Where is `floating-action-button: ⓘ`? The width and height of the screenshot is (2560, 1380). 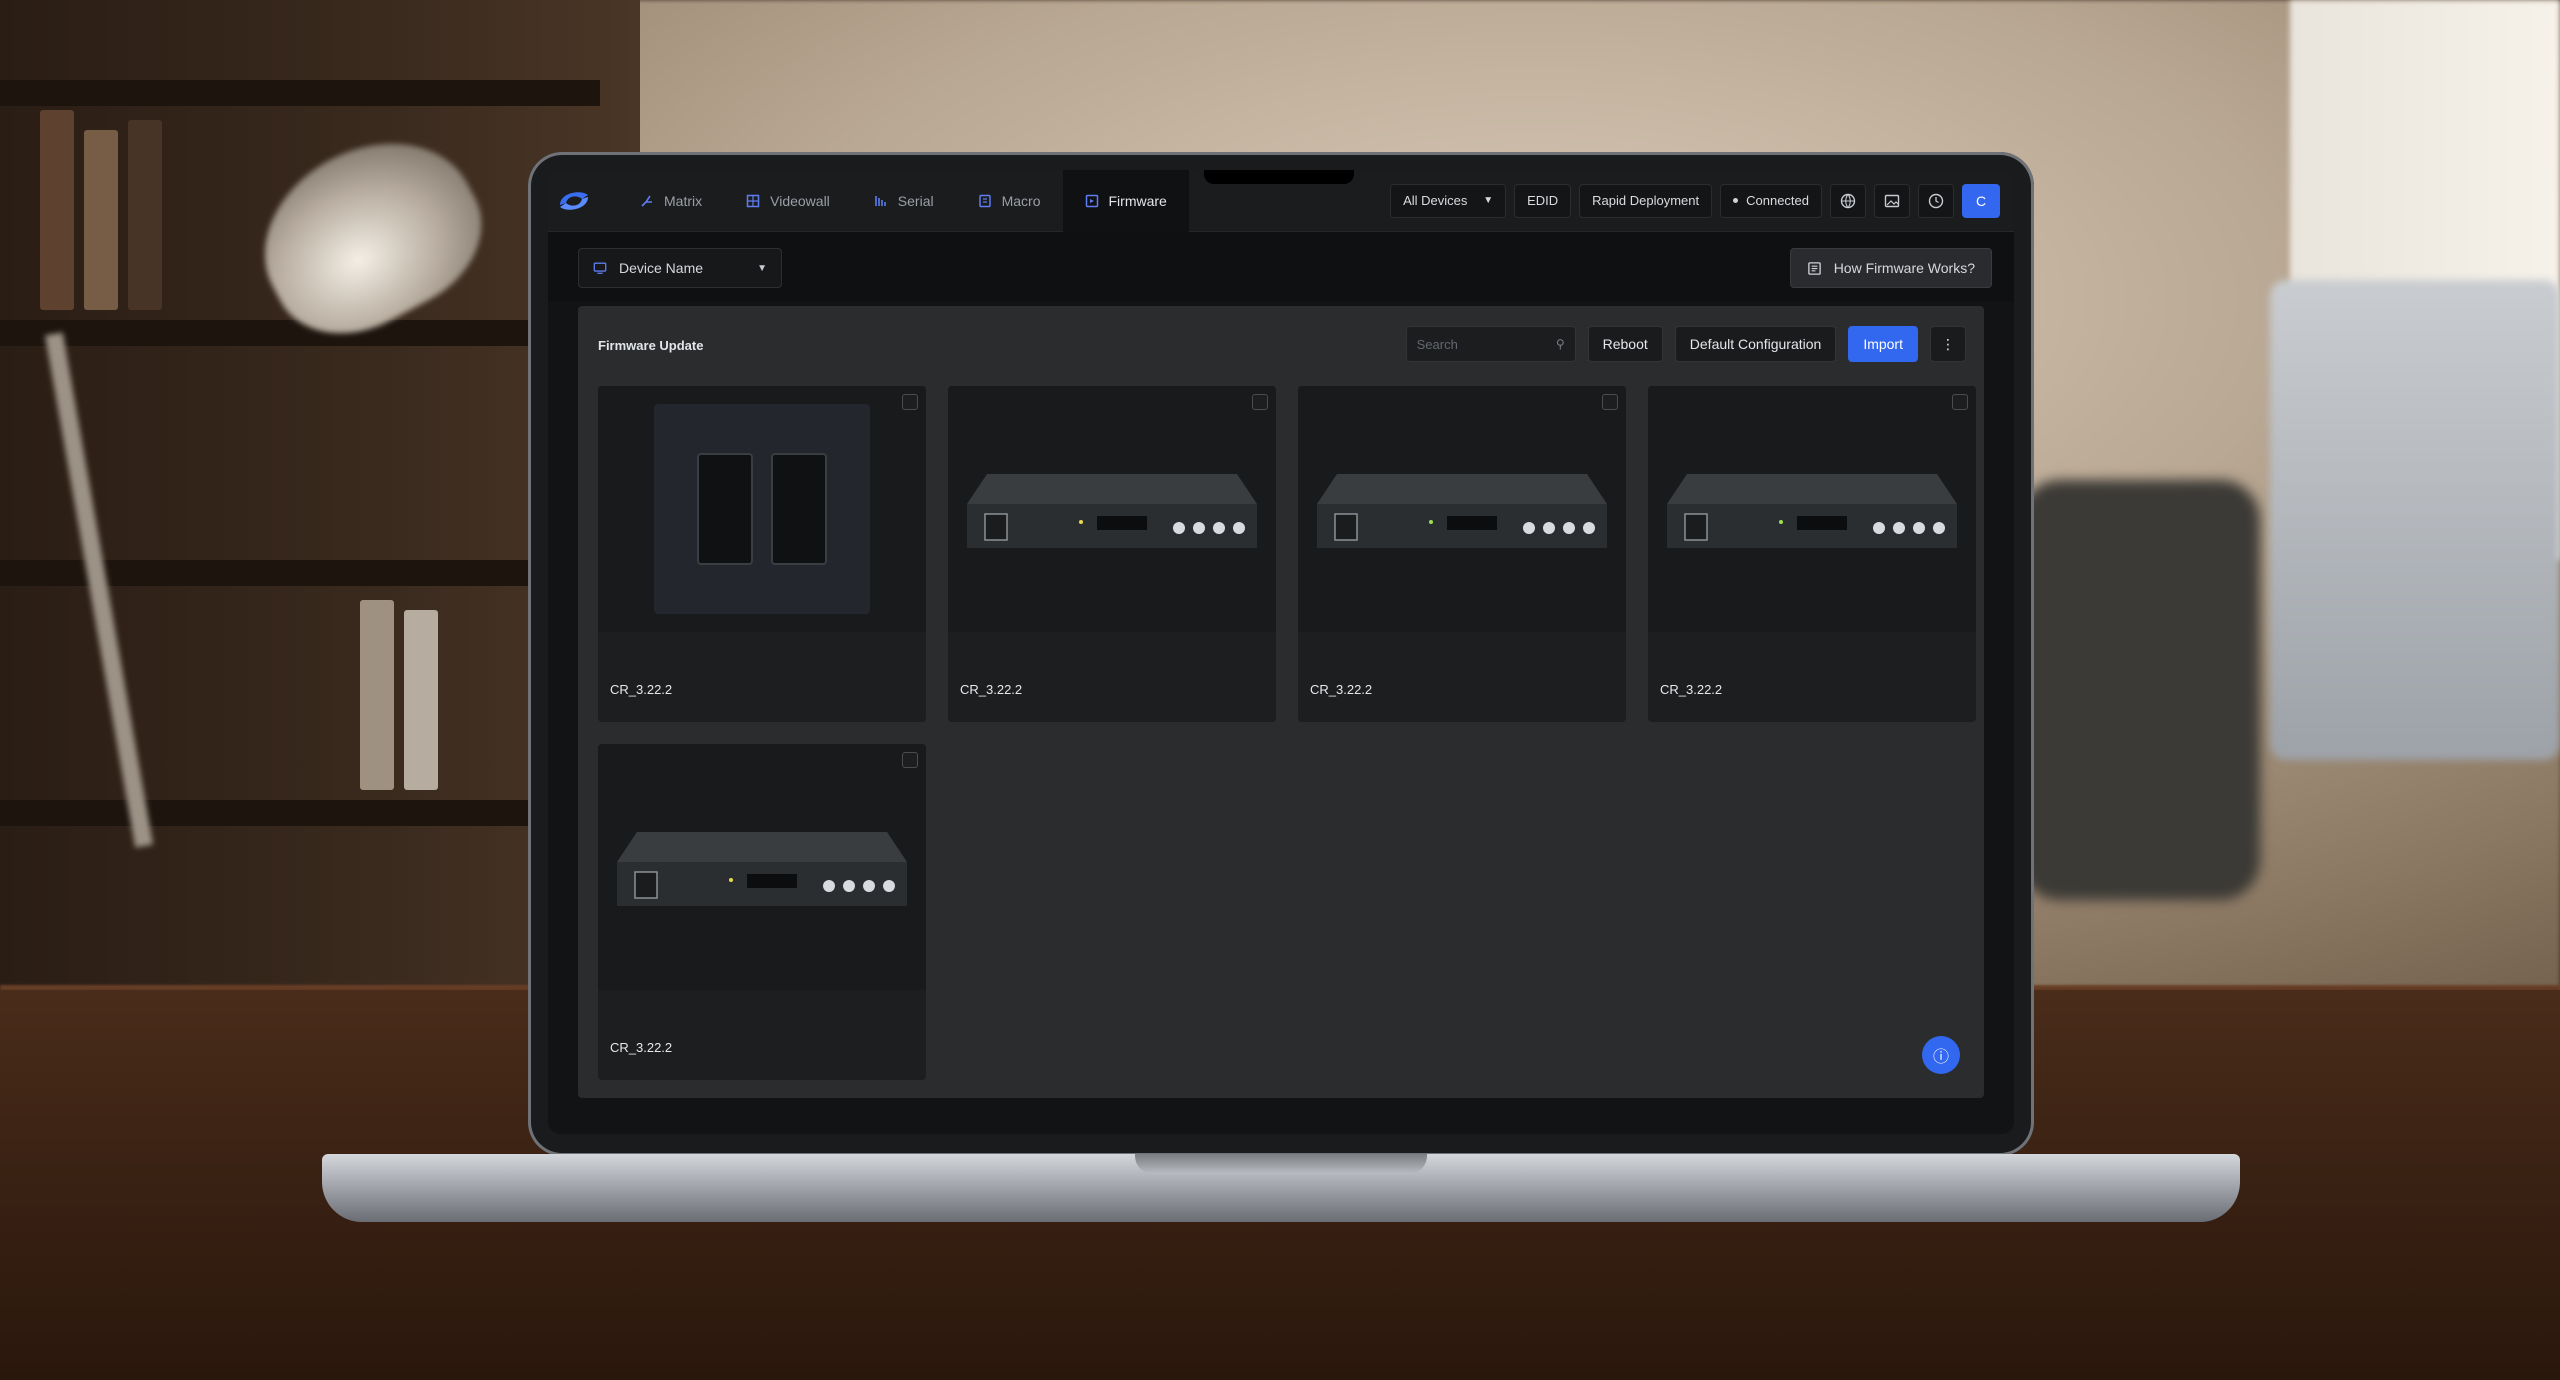
floating-action-button: ⓘ is located at coordinates (1941, 1055).